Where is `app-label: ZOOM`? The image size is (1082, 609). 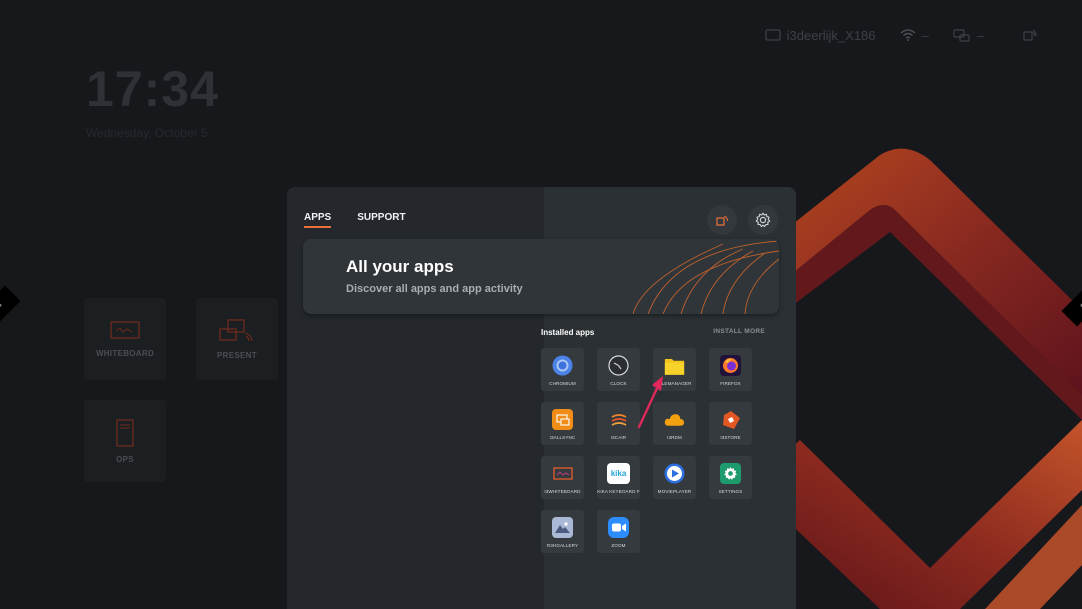
app-label: ZOOM is located at coordinates (618, 545).